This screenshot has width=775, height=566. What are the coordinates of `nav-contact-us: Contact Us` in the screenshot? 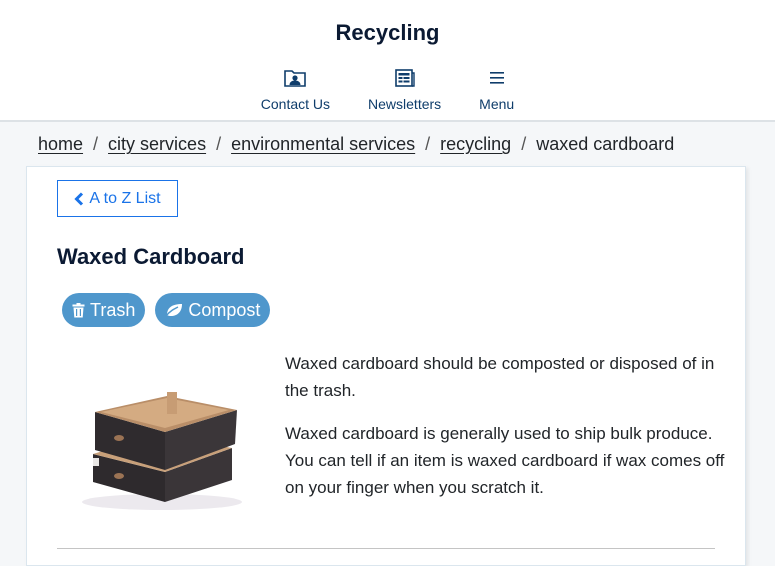 It's located at (295, 89).